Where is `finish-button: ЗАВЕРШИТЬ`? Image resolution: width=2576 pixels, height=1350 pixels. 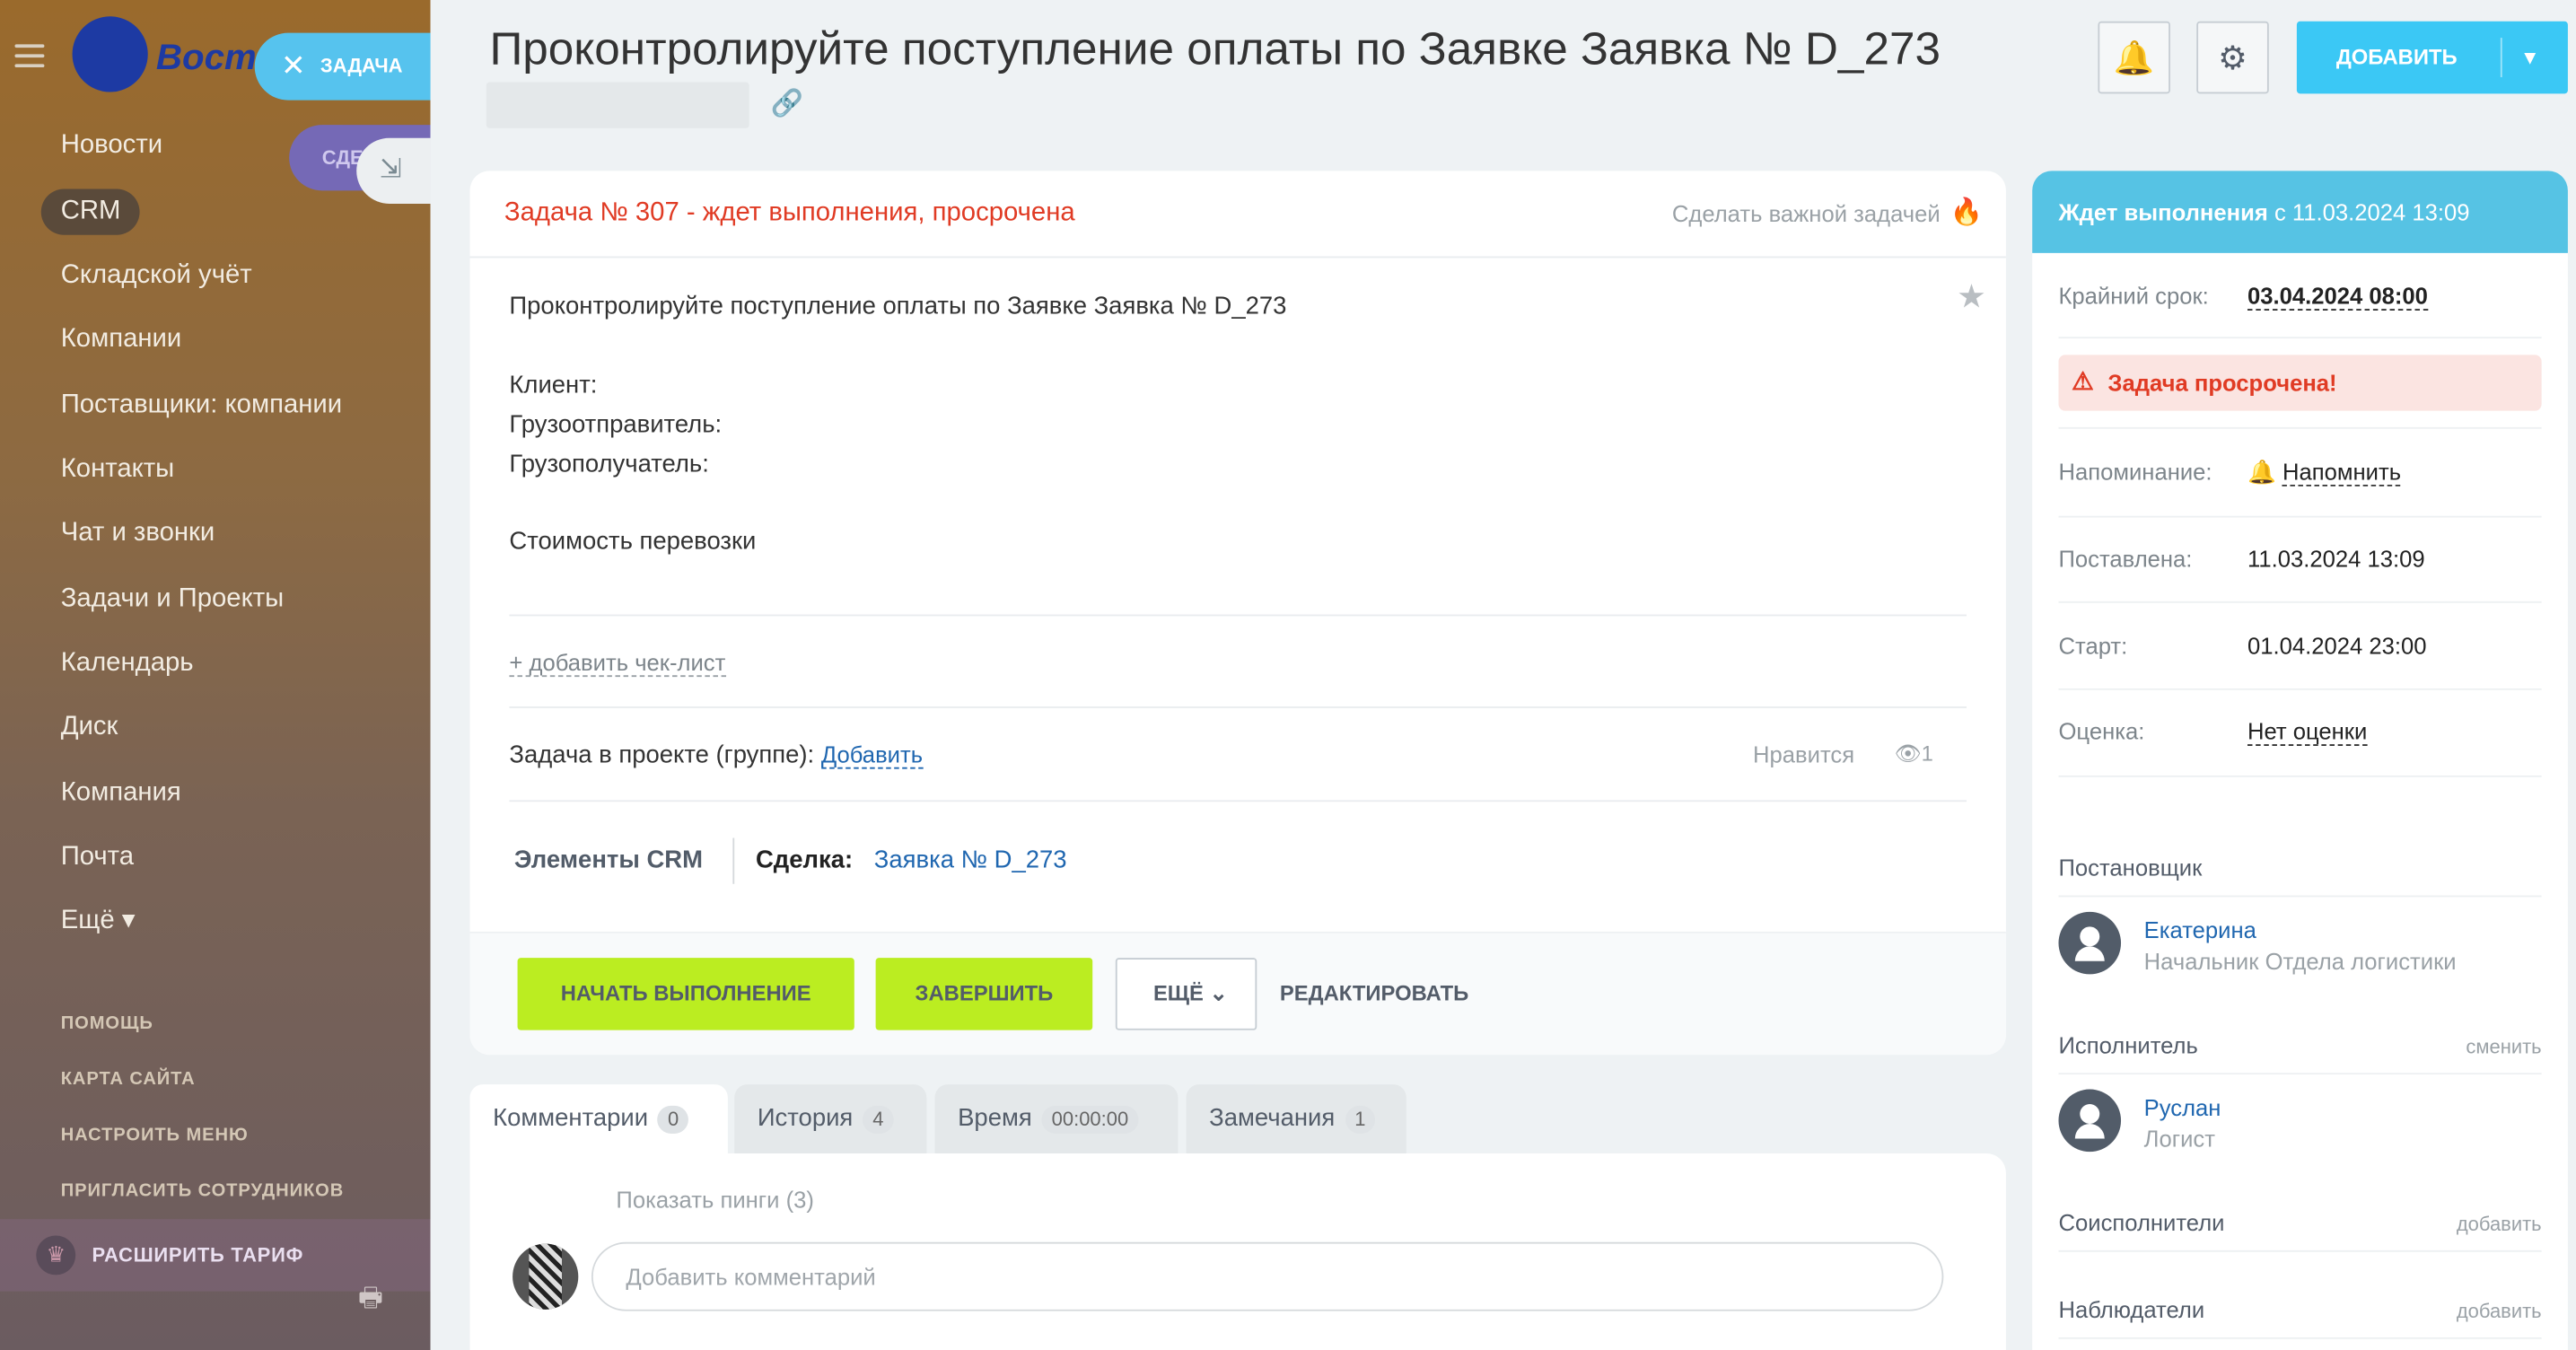 finish-button: ЗАВЕРШИТЬ is located at coordinates (984, 994).